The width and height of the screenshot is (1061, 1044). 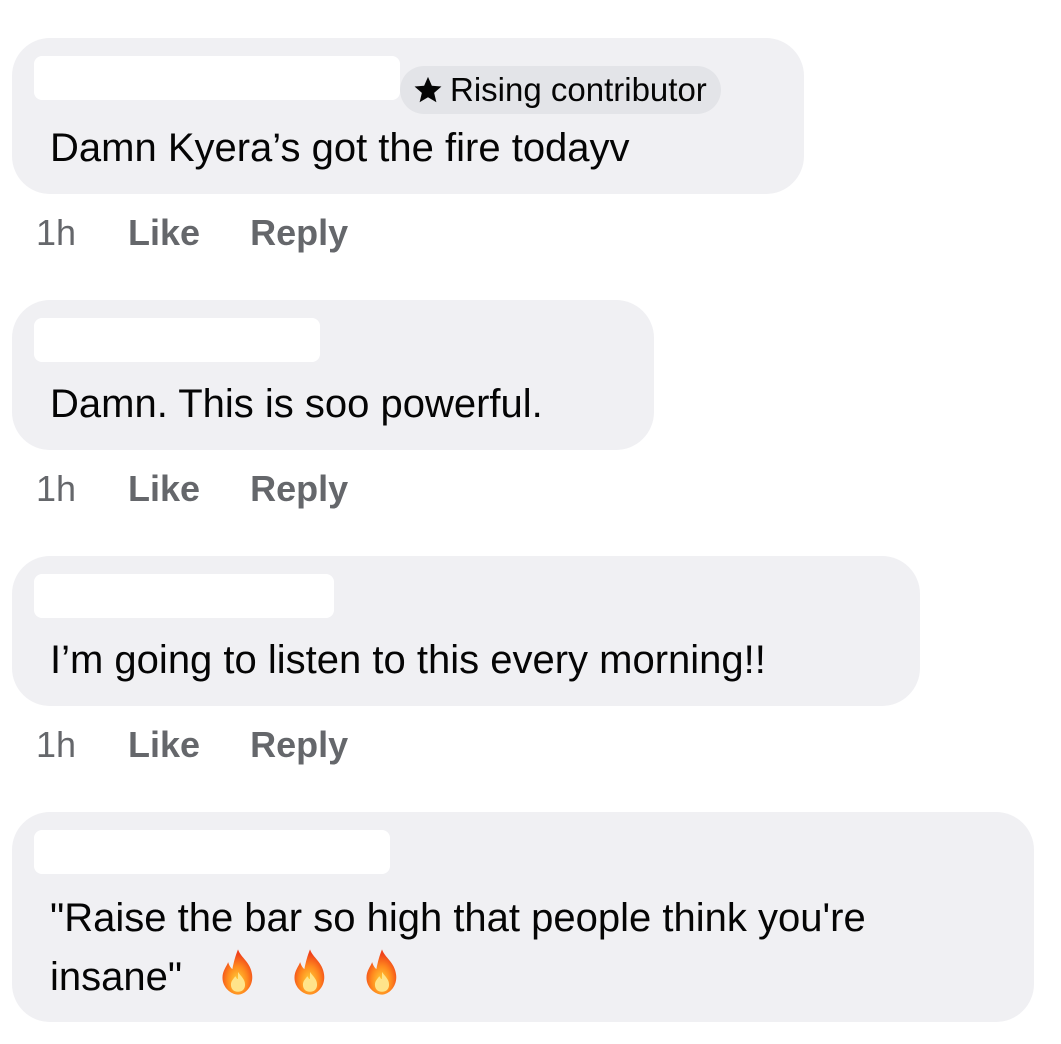 I want to click on comment-item: Damn. This is soo powerful., so click(x=333, y=375).